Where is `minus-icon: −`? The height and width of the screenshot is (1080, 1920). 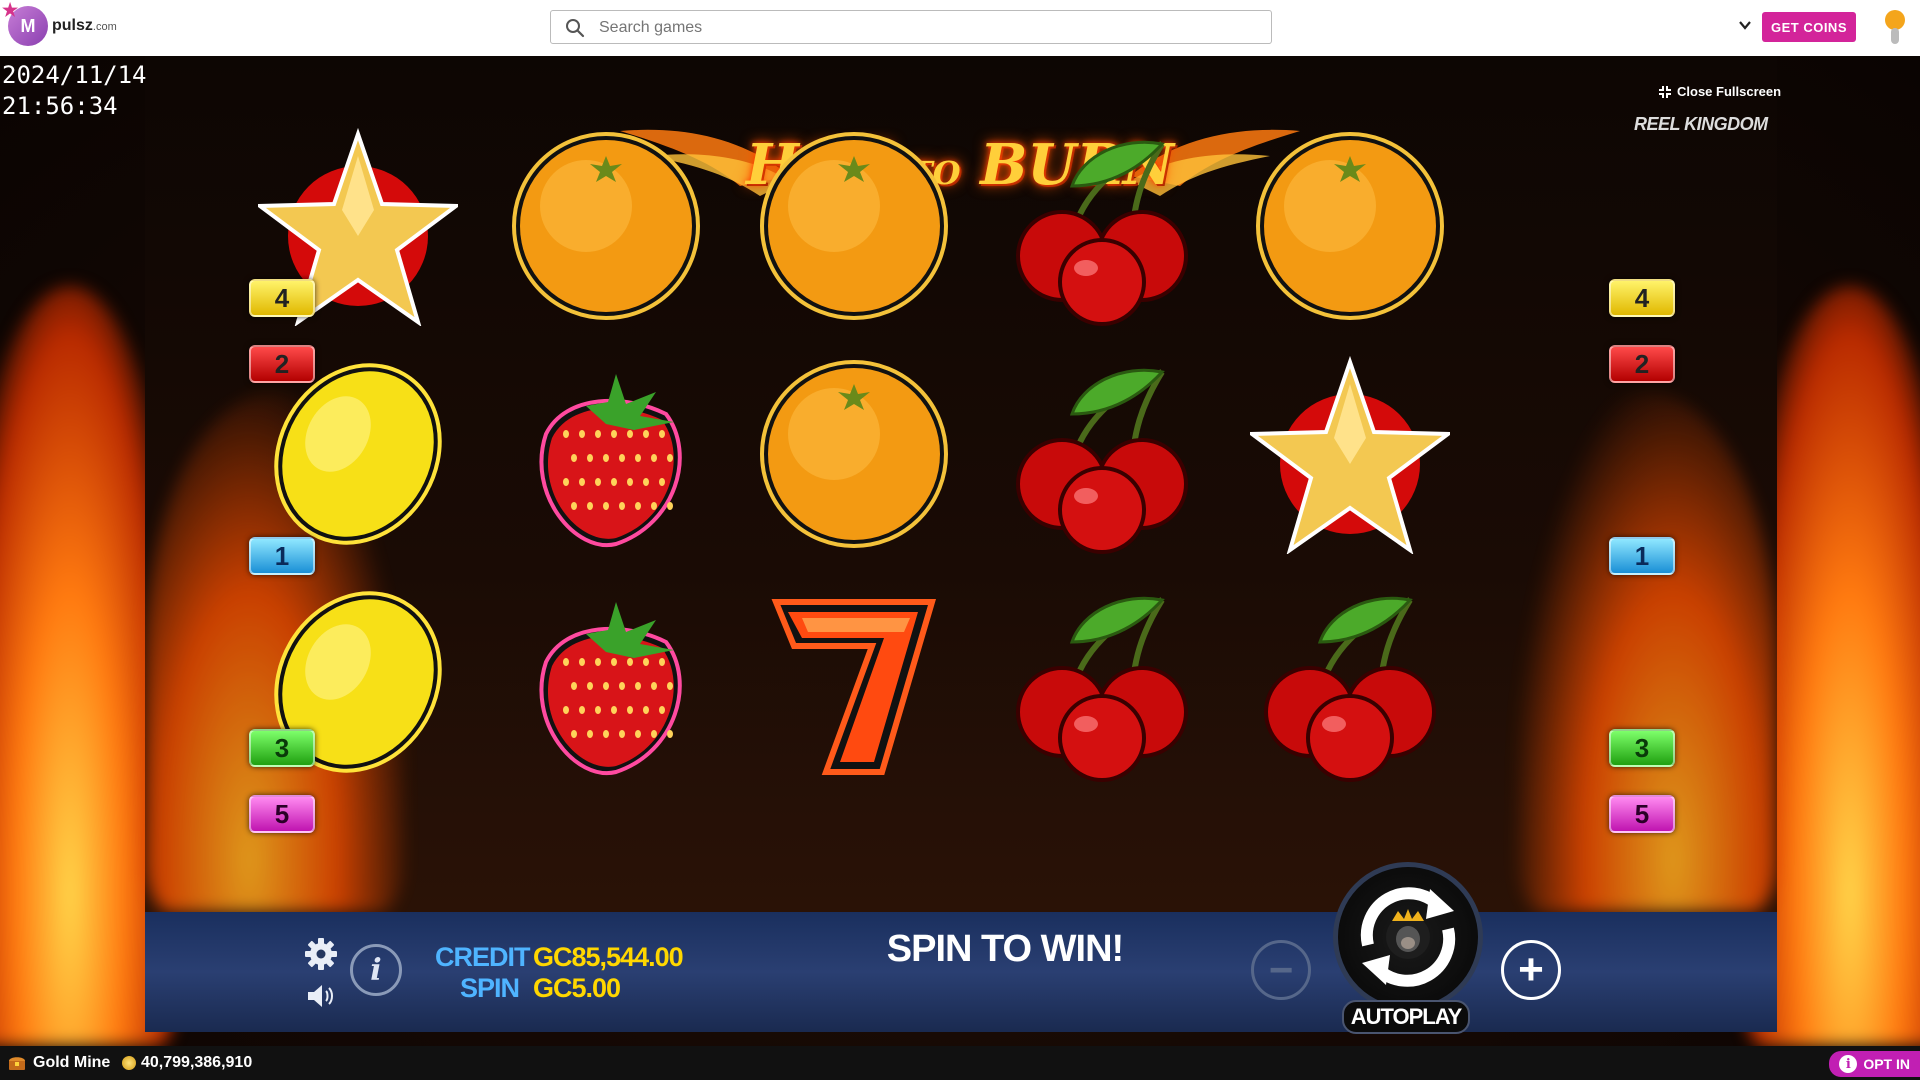 minus-icon: − is located at coordinates (1281, 969).